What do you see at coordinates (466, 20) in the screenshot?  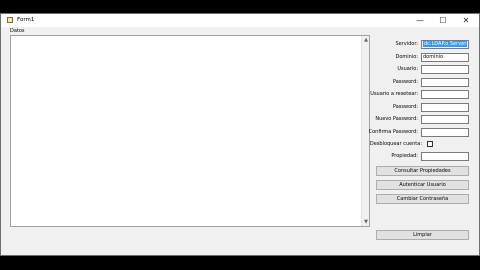 I see `close-icon: ✕` at bounding box center [466, 20].